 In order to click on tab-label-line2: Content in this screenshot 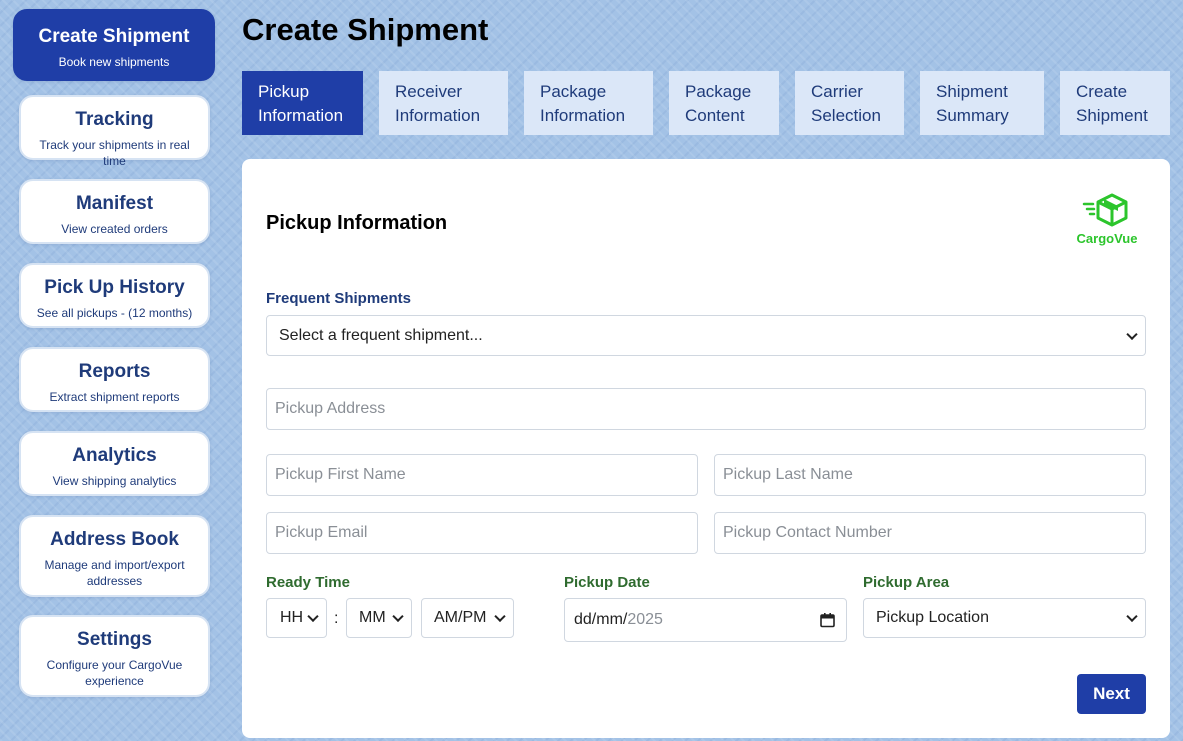, I will do `click(715, 115)`.